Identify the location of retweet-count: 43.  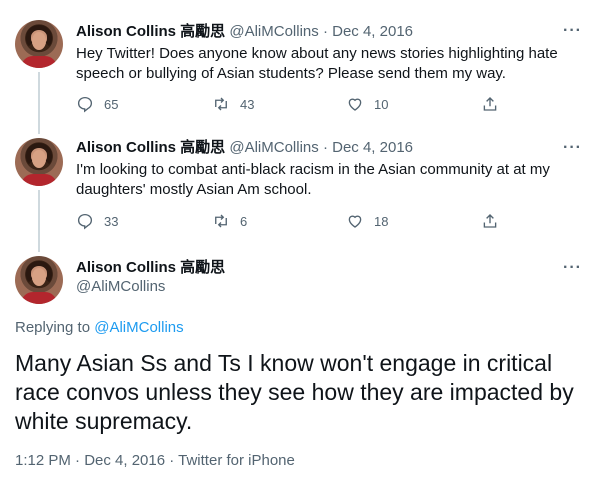
(247, 104).